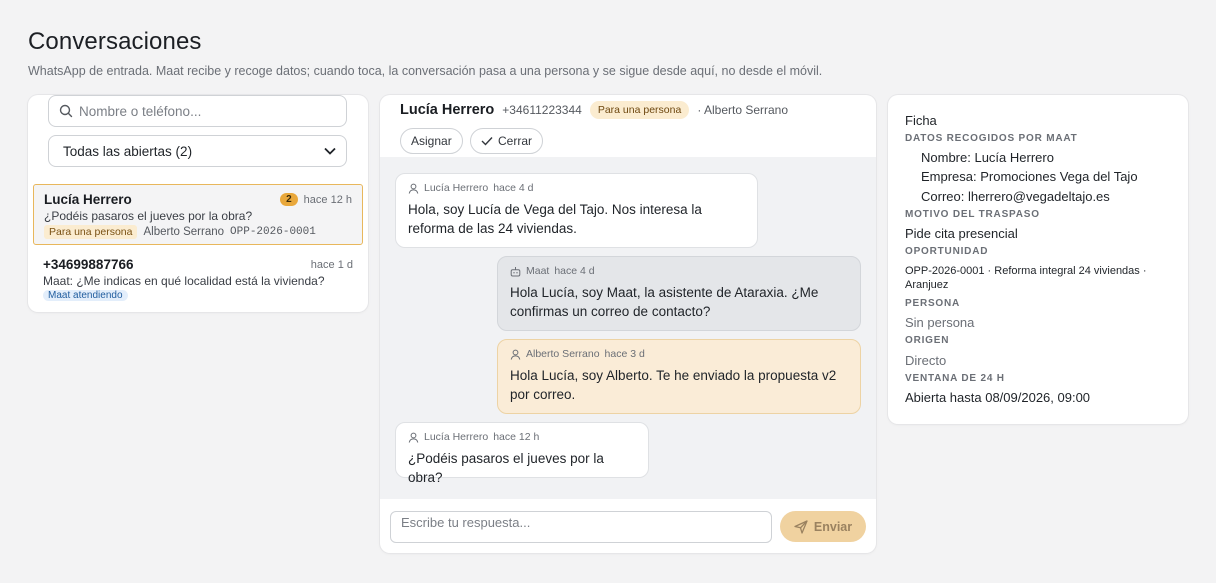 Image resolution: width=1216 pixels, height=583 pixels. What do you see at coordinates (204, 111) in the screenshot?
I see `search-input` at bounding box center [204, 111].